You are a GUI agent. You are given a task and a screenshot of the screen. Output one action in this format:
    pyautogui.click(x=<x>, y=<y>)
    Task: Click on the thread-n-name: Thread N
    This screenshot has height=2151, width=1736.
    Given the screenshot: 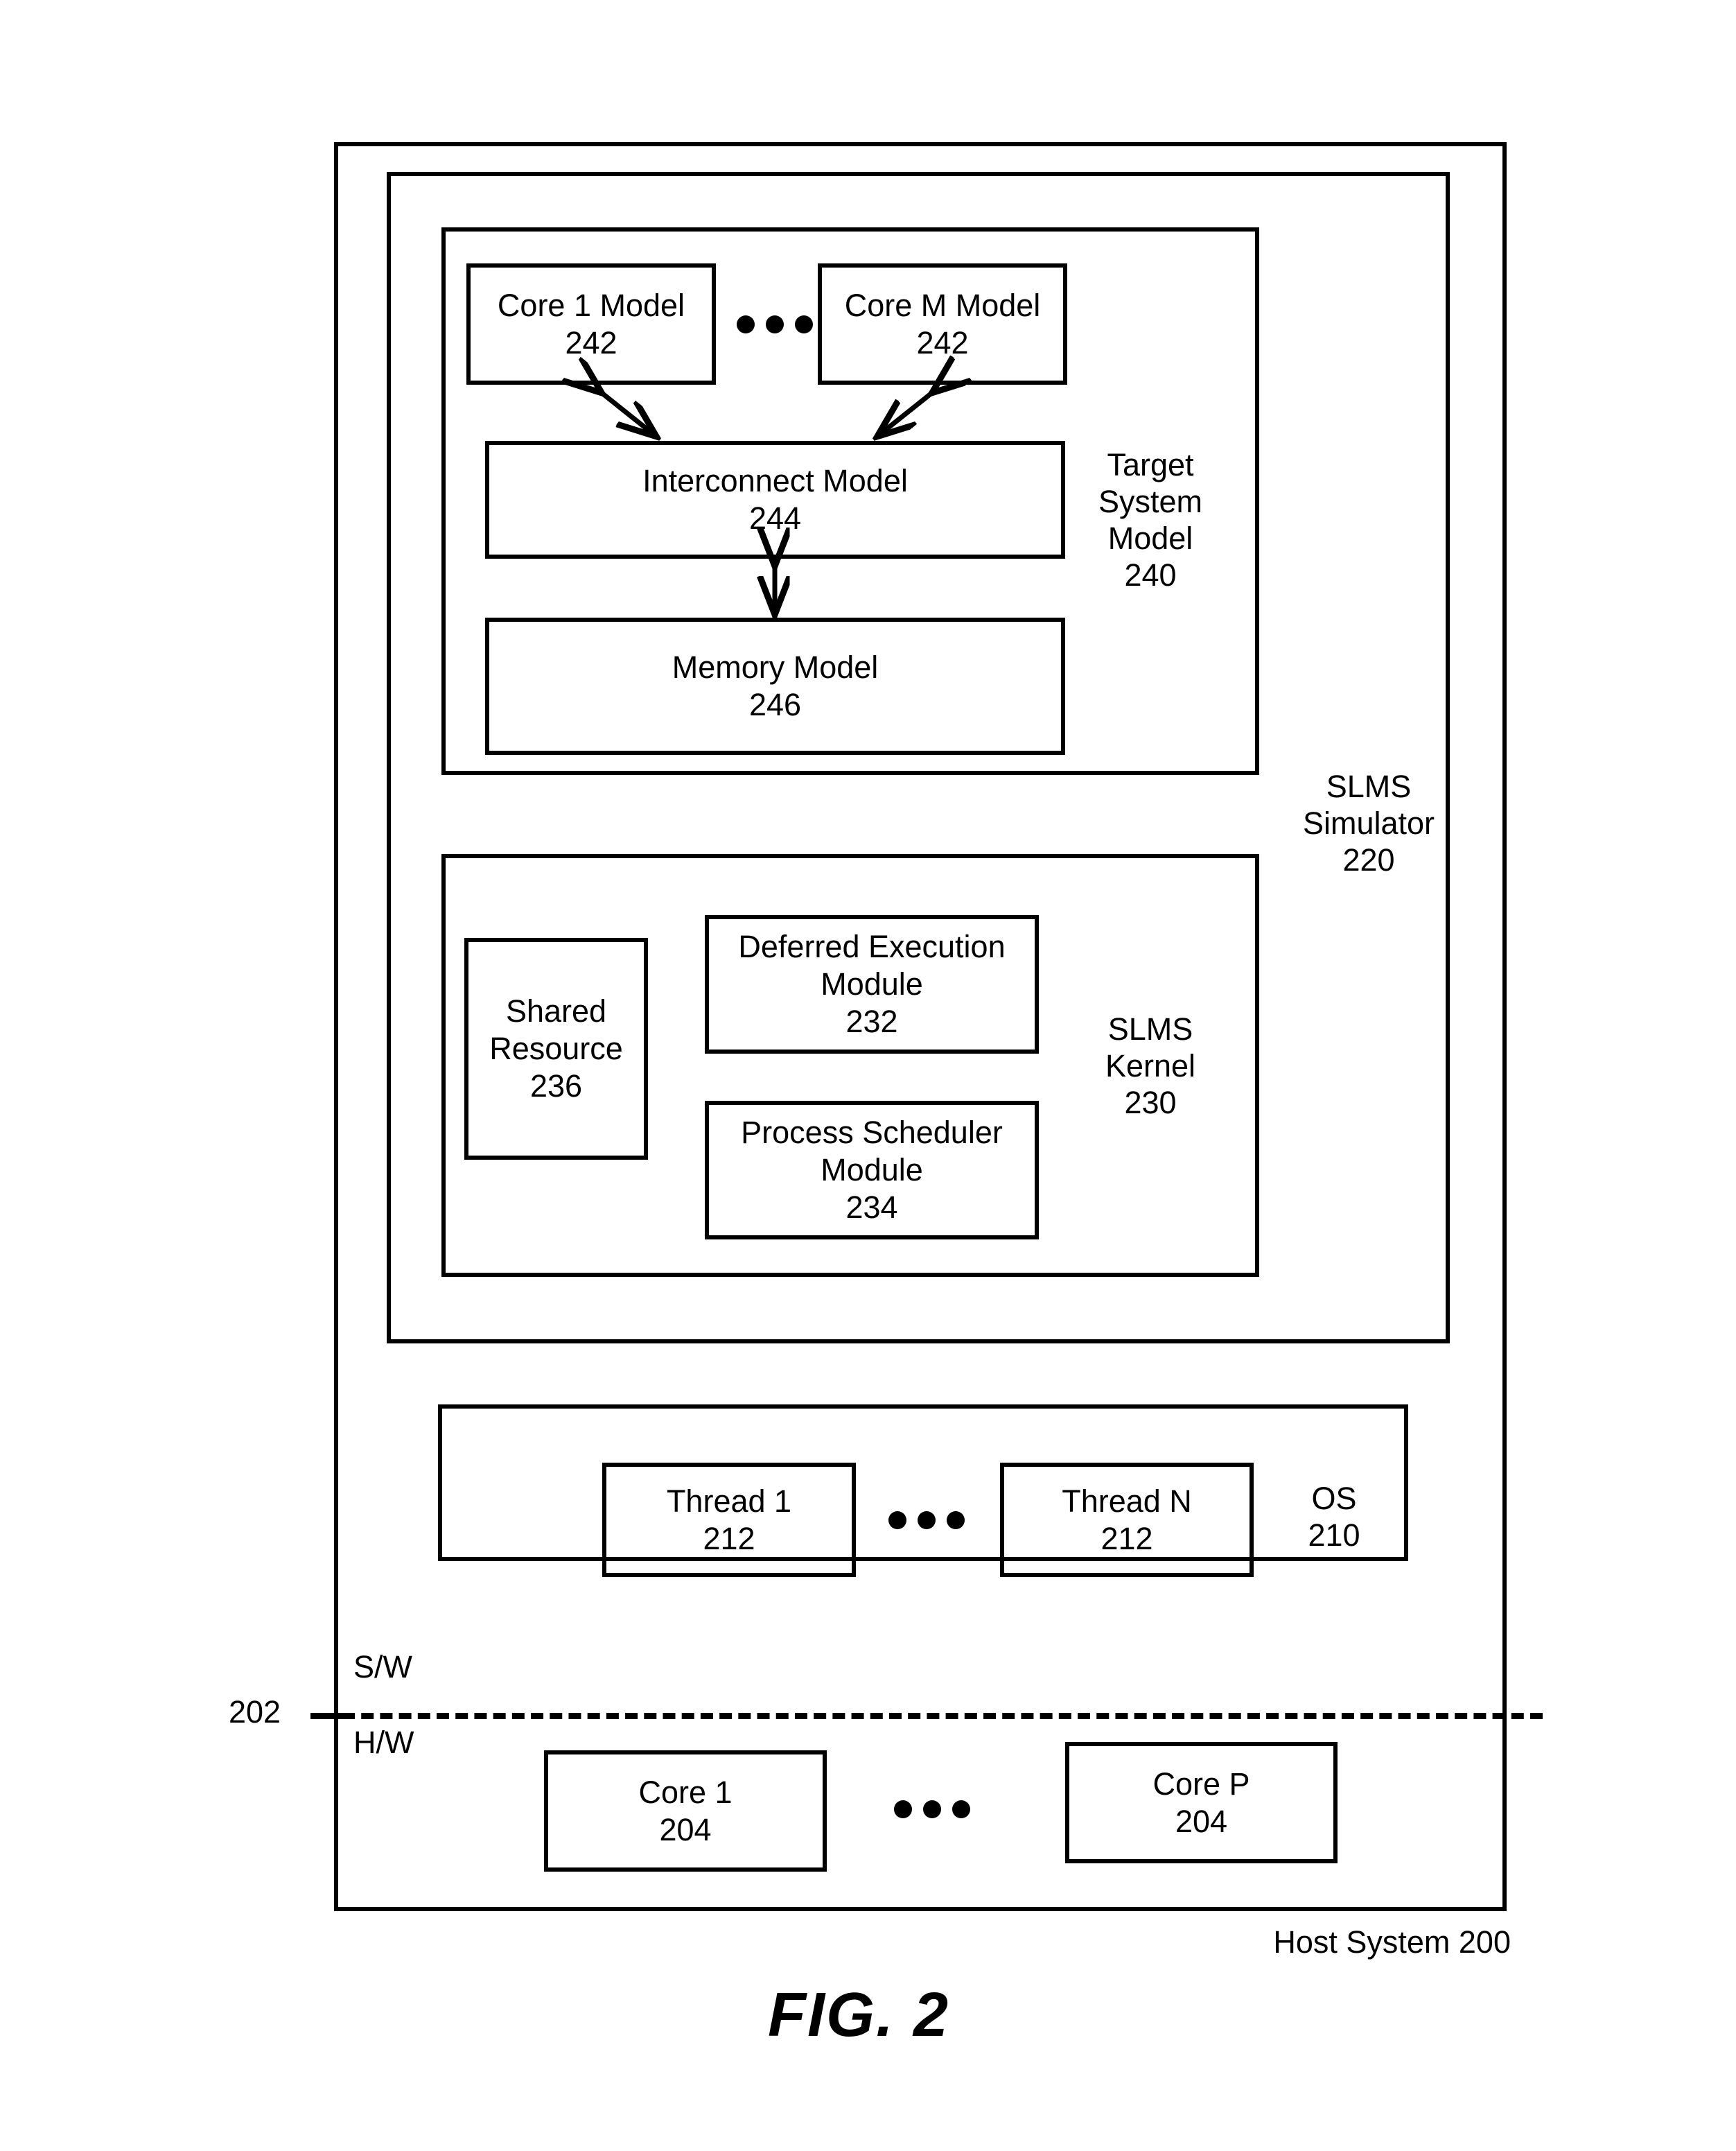 What is the action you would take?
    pyautogui.click(x=1127, y=1501)
    